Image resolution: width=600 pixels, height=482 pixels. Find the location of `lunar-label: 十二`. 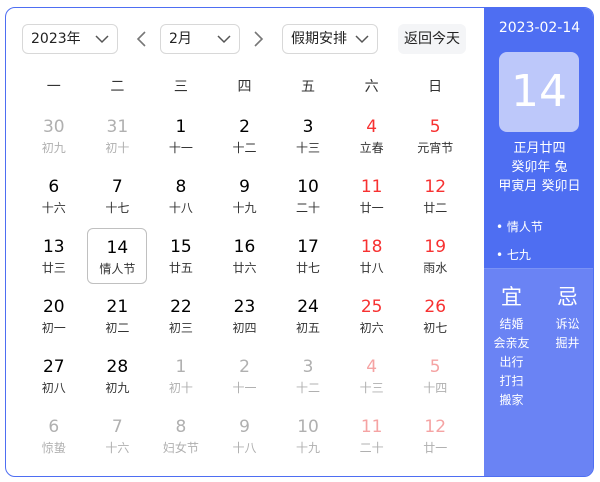

lunar-label: 十二 is located at coordinates (308, 388).